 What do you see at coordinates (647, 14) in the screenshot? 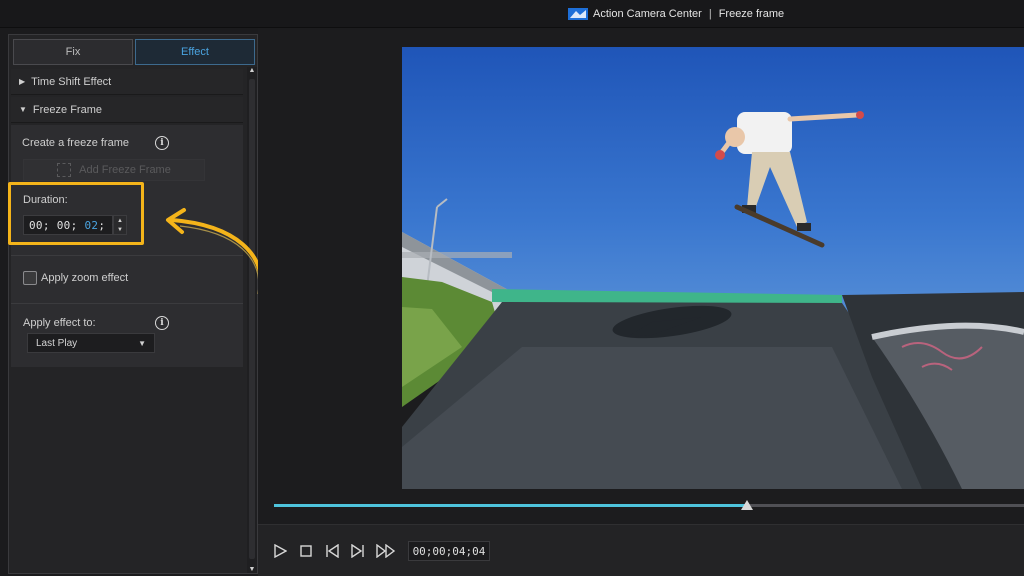
I see `app-name: Action Camera Center` at bounding box center [647, 14].